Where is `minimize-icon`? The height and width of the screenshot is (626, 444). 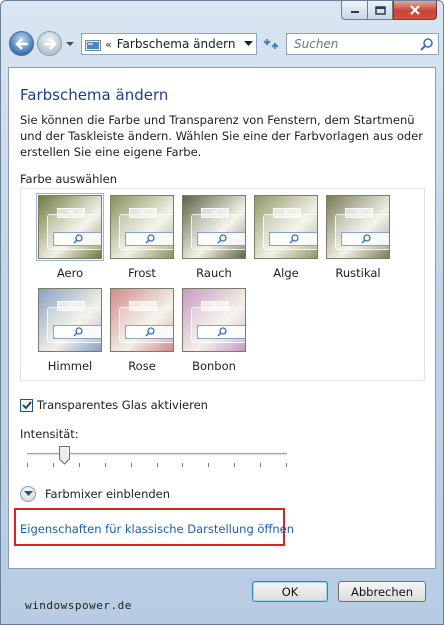 minimize-icon is located at coordinates (354, 12).